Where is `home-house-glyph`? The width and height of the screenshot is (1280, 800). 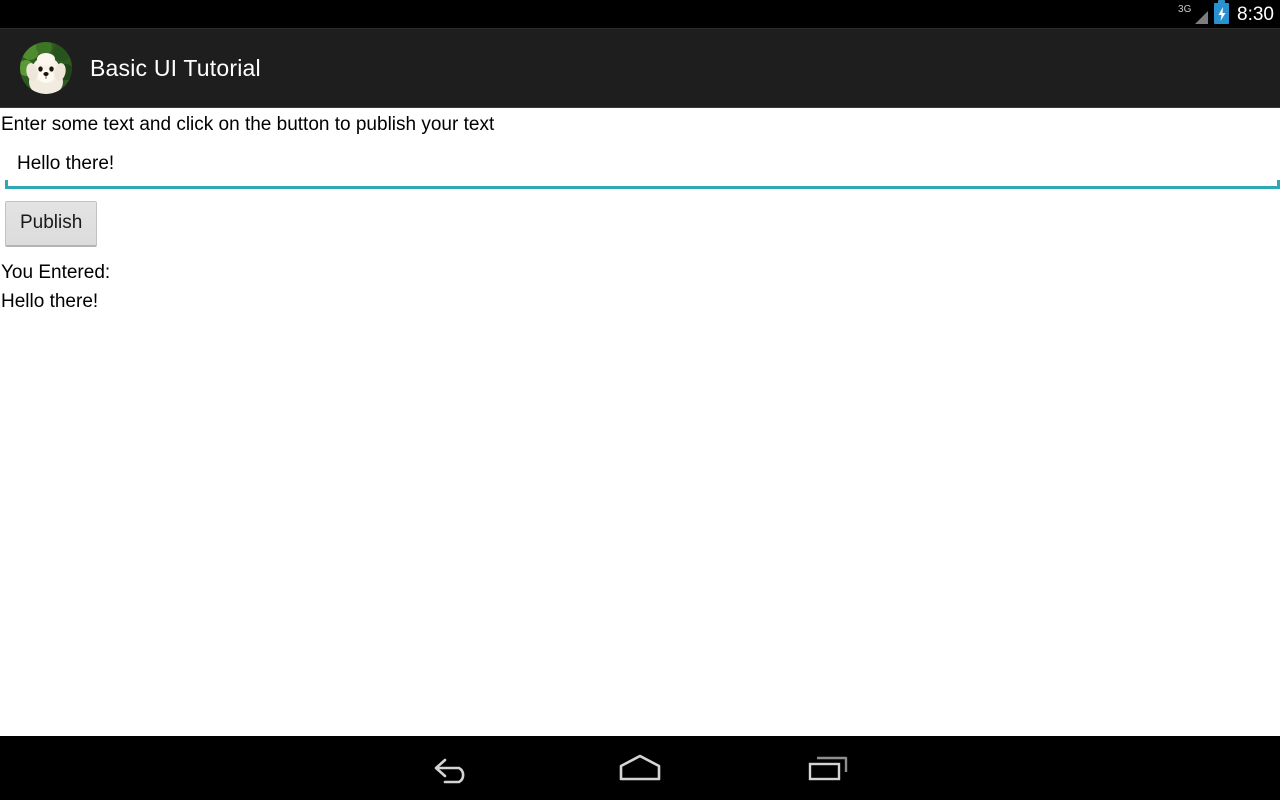 home-house-glyph is located at coordinates (640, 767).